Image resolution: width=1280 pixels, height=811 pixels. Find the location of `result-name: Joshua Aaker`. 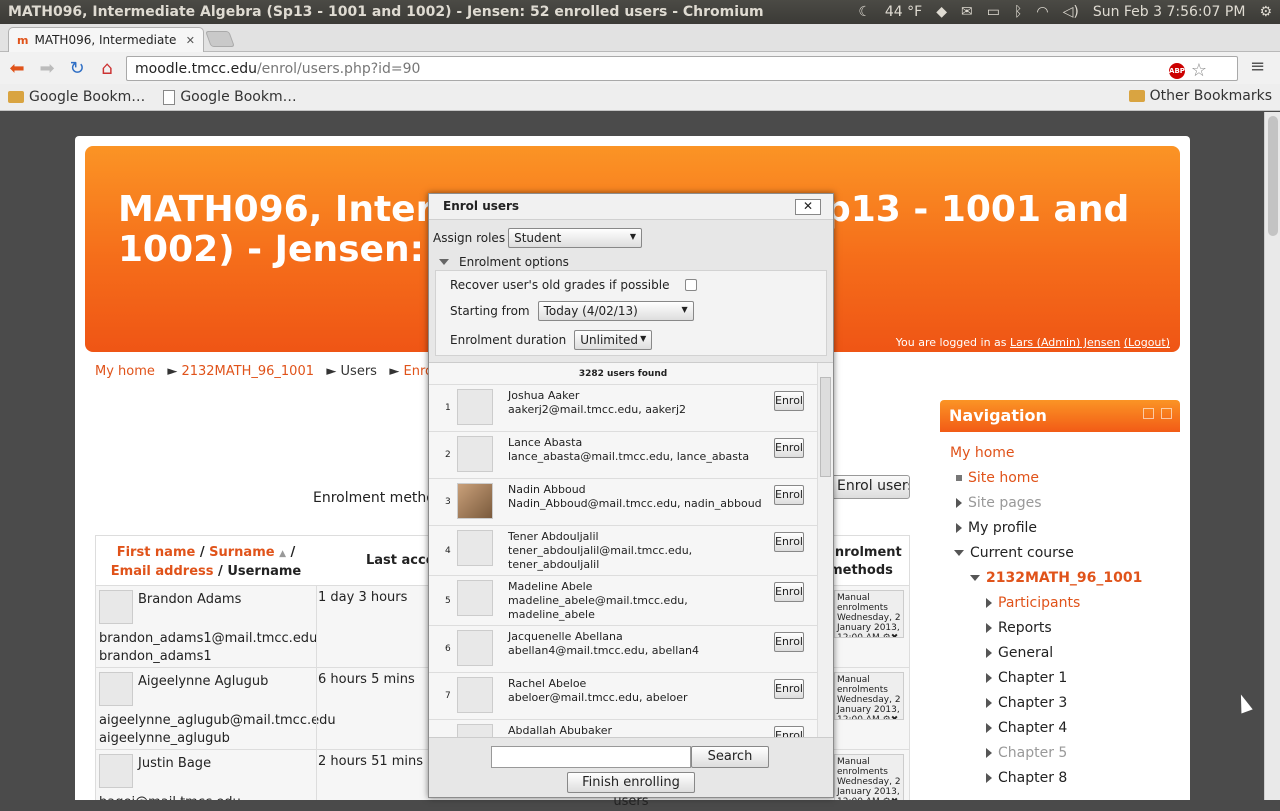

result-name: Joshua Aaker is located at coordinates (544, 395).